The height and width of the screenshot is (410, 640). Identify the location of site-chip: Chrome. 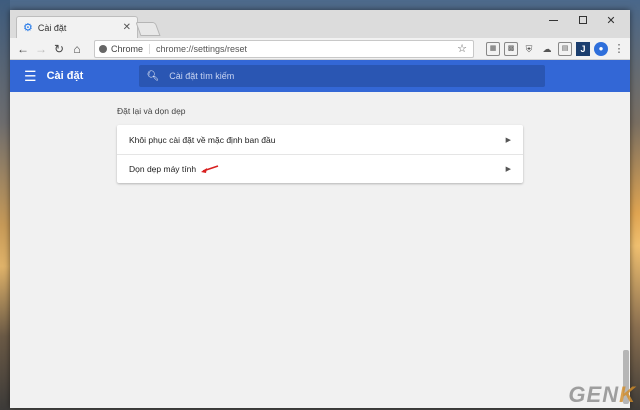
(125, 48).